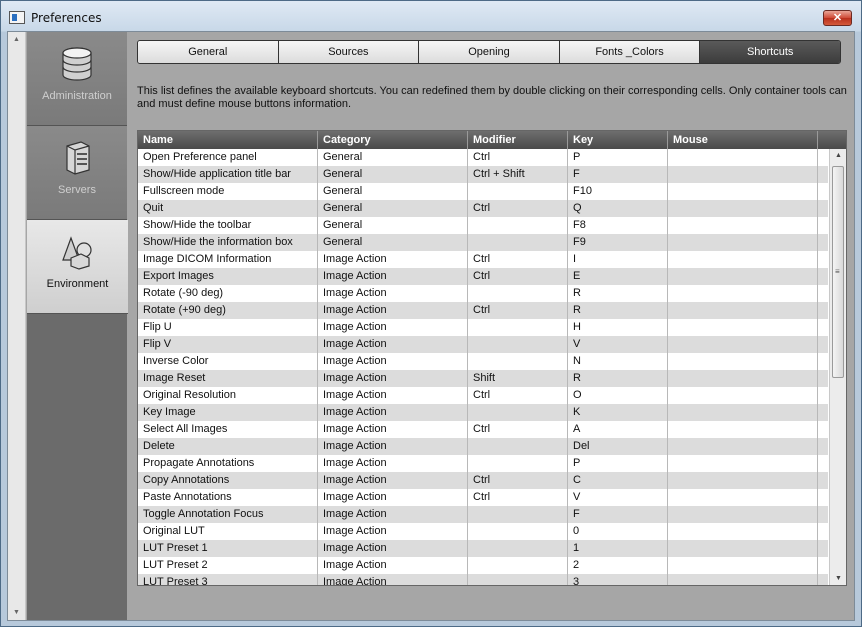 Image resolution: width=862 pixels, height=627 pixels. I want to click on cell-key: 1, so click(618, 548).